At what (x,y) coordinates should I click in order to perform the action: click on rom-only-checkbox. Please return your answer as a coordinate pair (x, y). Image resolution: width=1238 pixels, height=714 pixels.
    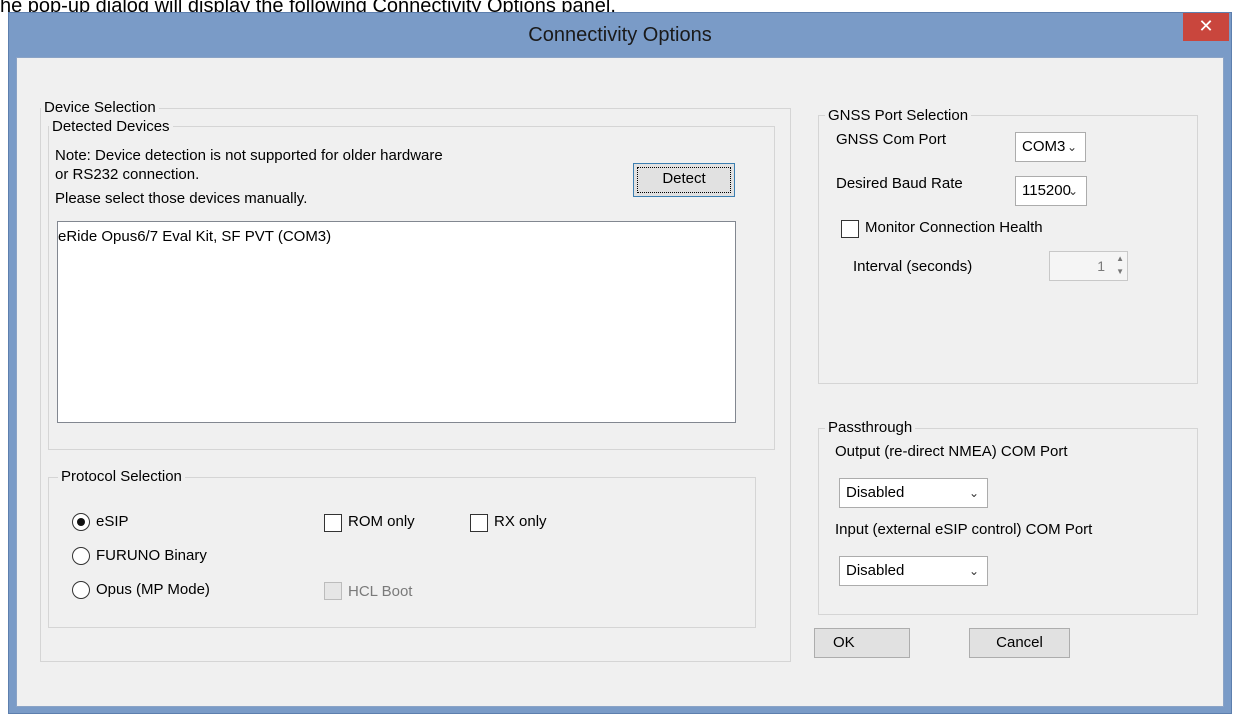
    Looking at the image, I should click on (333, 523).